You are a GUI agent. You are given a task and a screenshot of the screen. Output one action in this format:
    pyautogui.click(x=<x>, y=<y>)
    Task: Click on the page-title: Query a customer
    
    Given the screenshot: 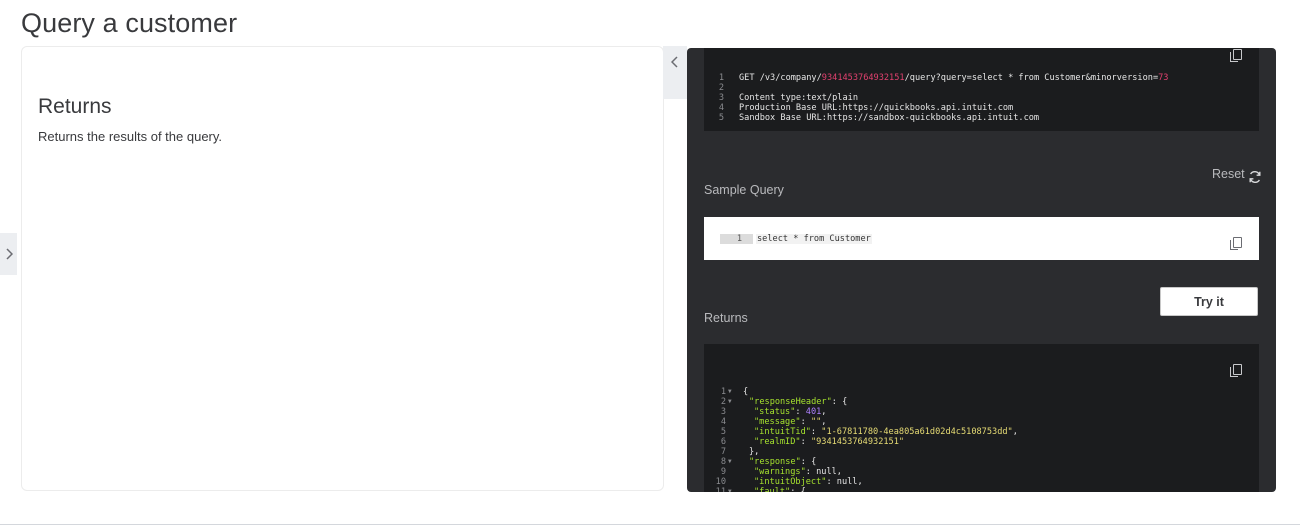 What is the action you would take?
    pyautogui.click(x=129, y=23)
    